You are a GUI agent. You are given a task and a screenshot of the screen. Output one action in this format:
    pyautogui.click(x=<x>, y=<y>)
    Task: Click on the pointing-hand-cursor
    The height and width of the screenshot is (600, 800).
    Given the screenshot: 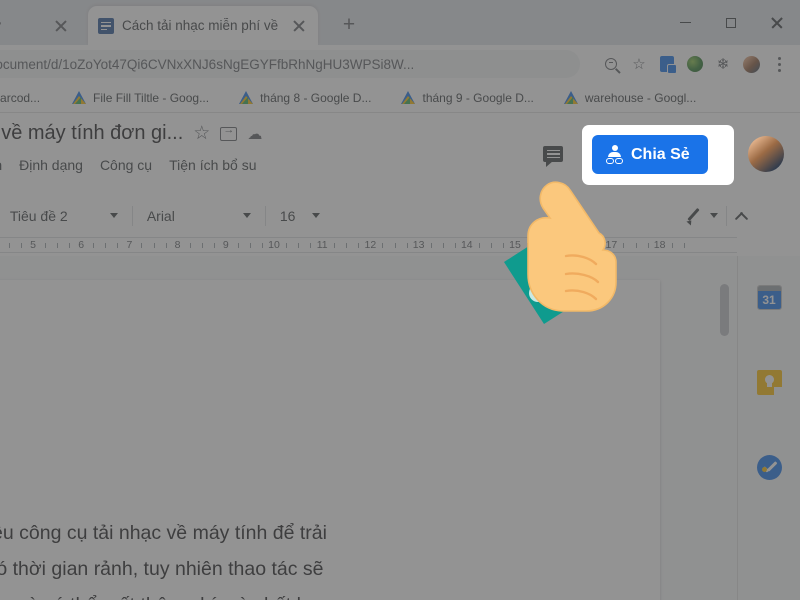 What is the action you would take?
    pyautogui.click(x=566, y=252)
    